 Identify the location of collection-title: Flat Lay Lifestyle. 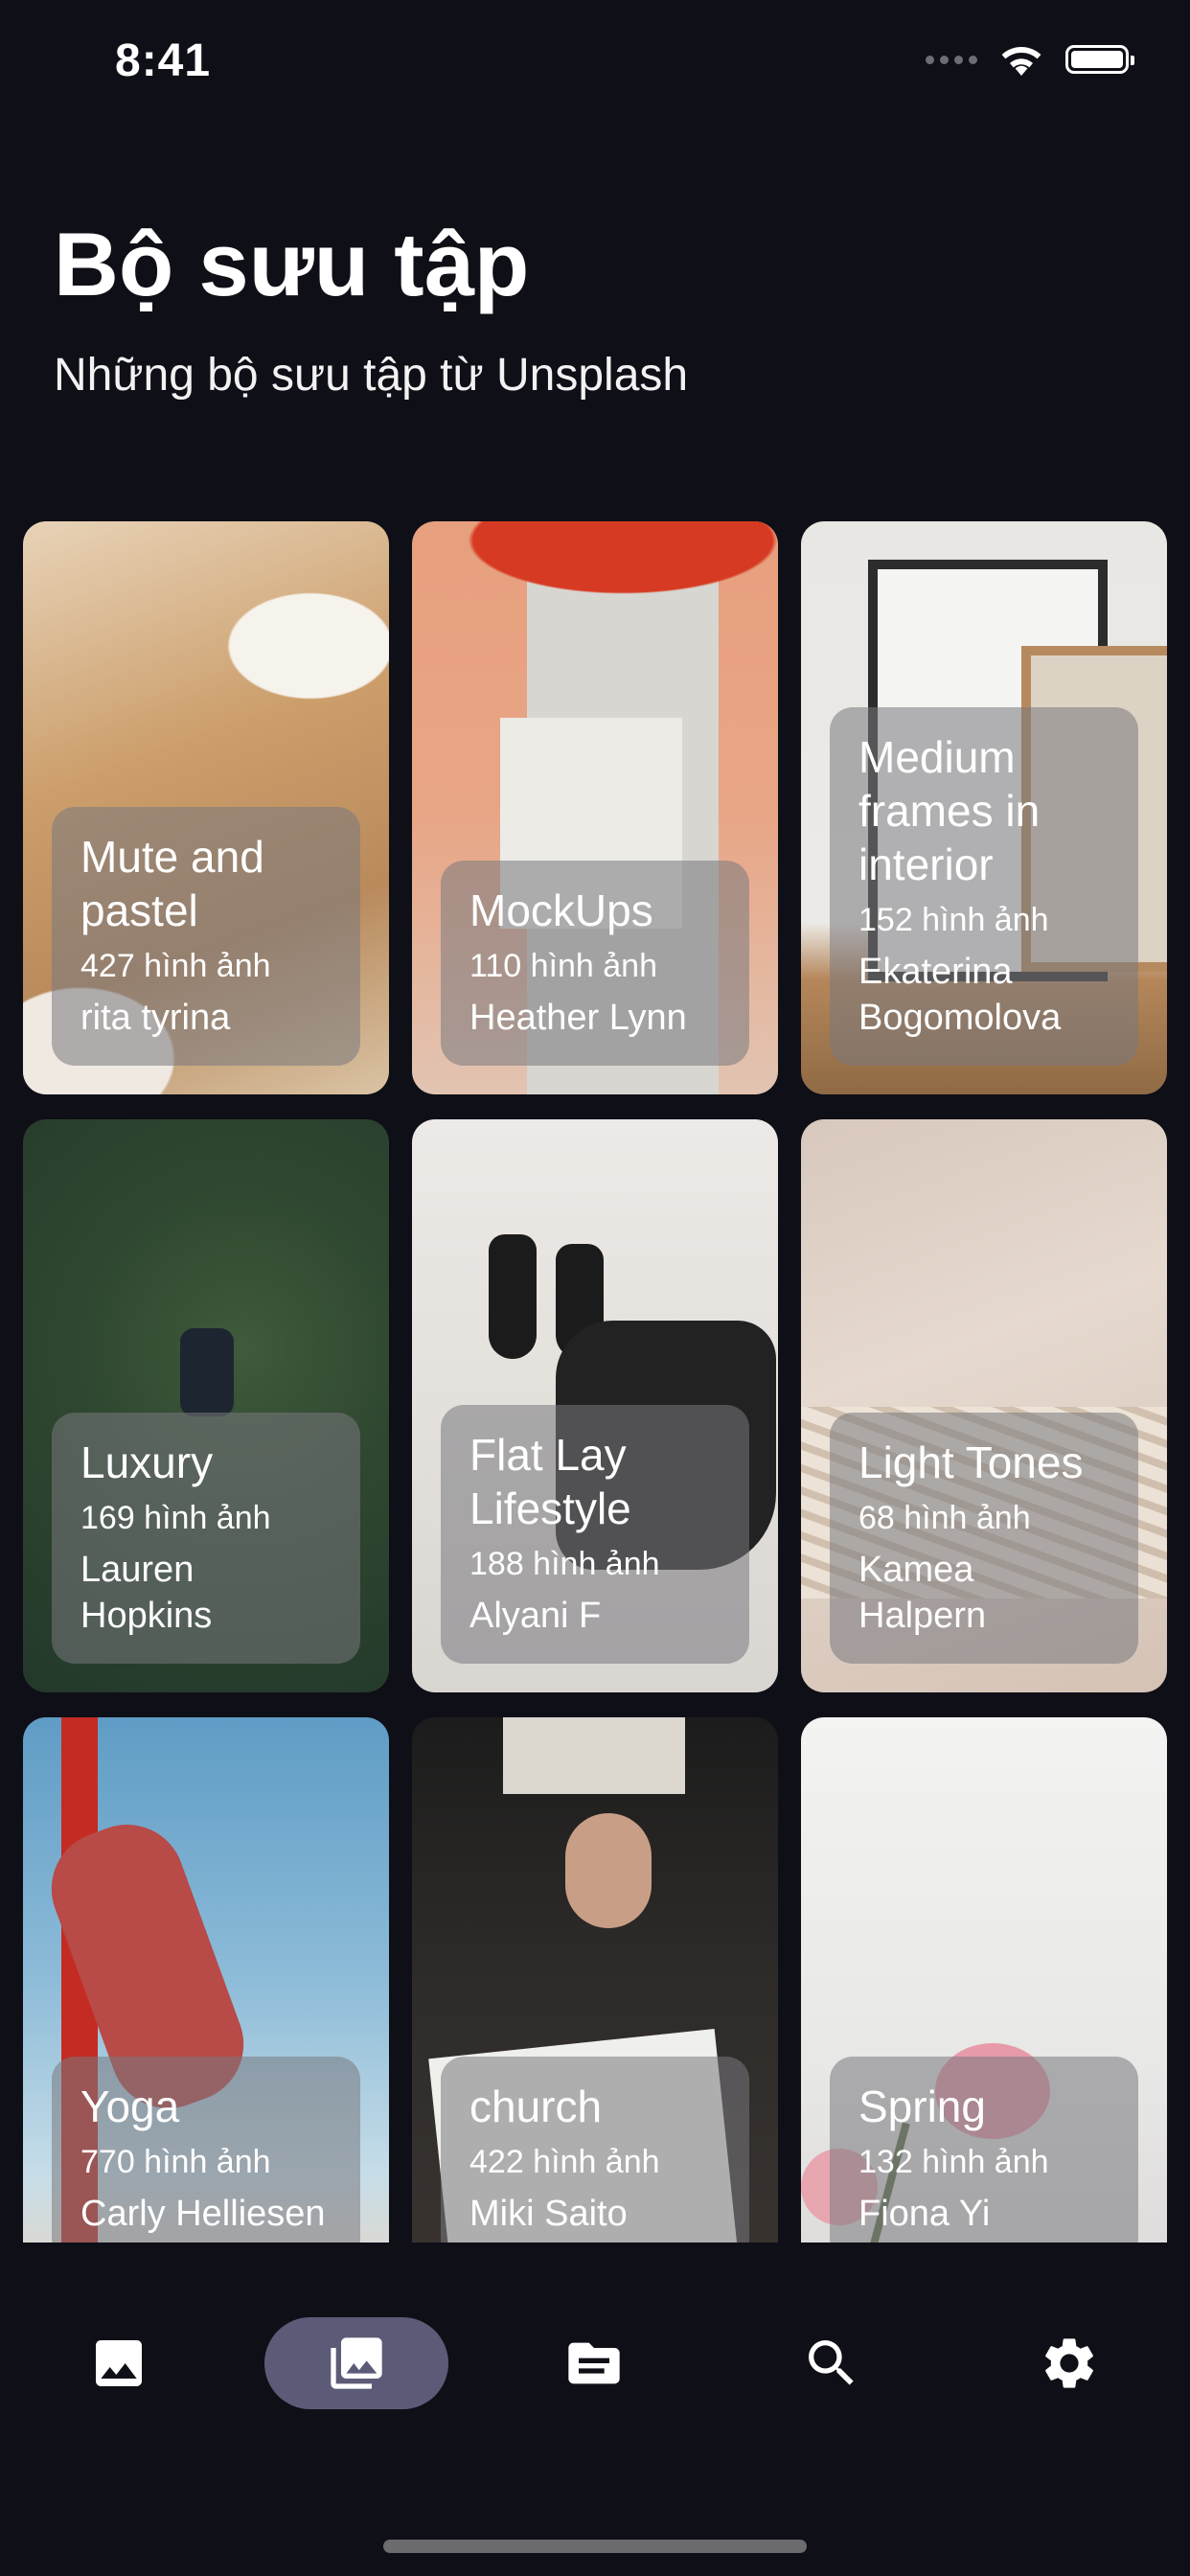
(550, 1481).